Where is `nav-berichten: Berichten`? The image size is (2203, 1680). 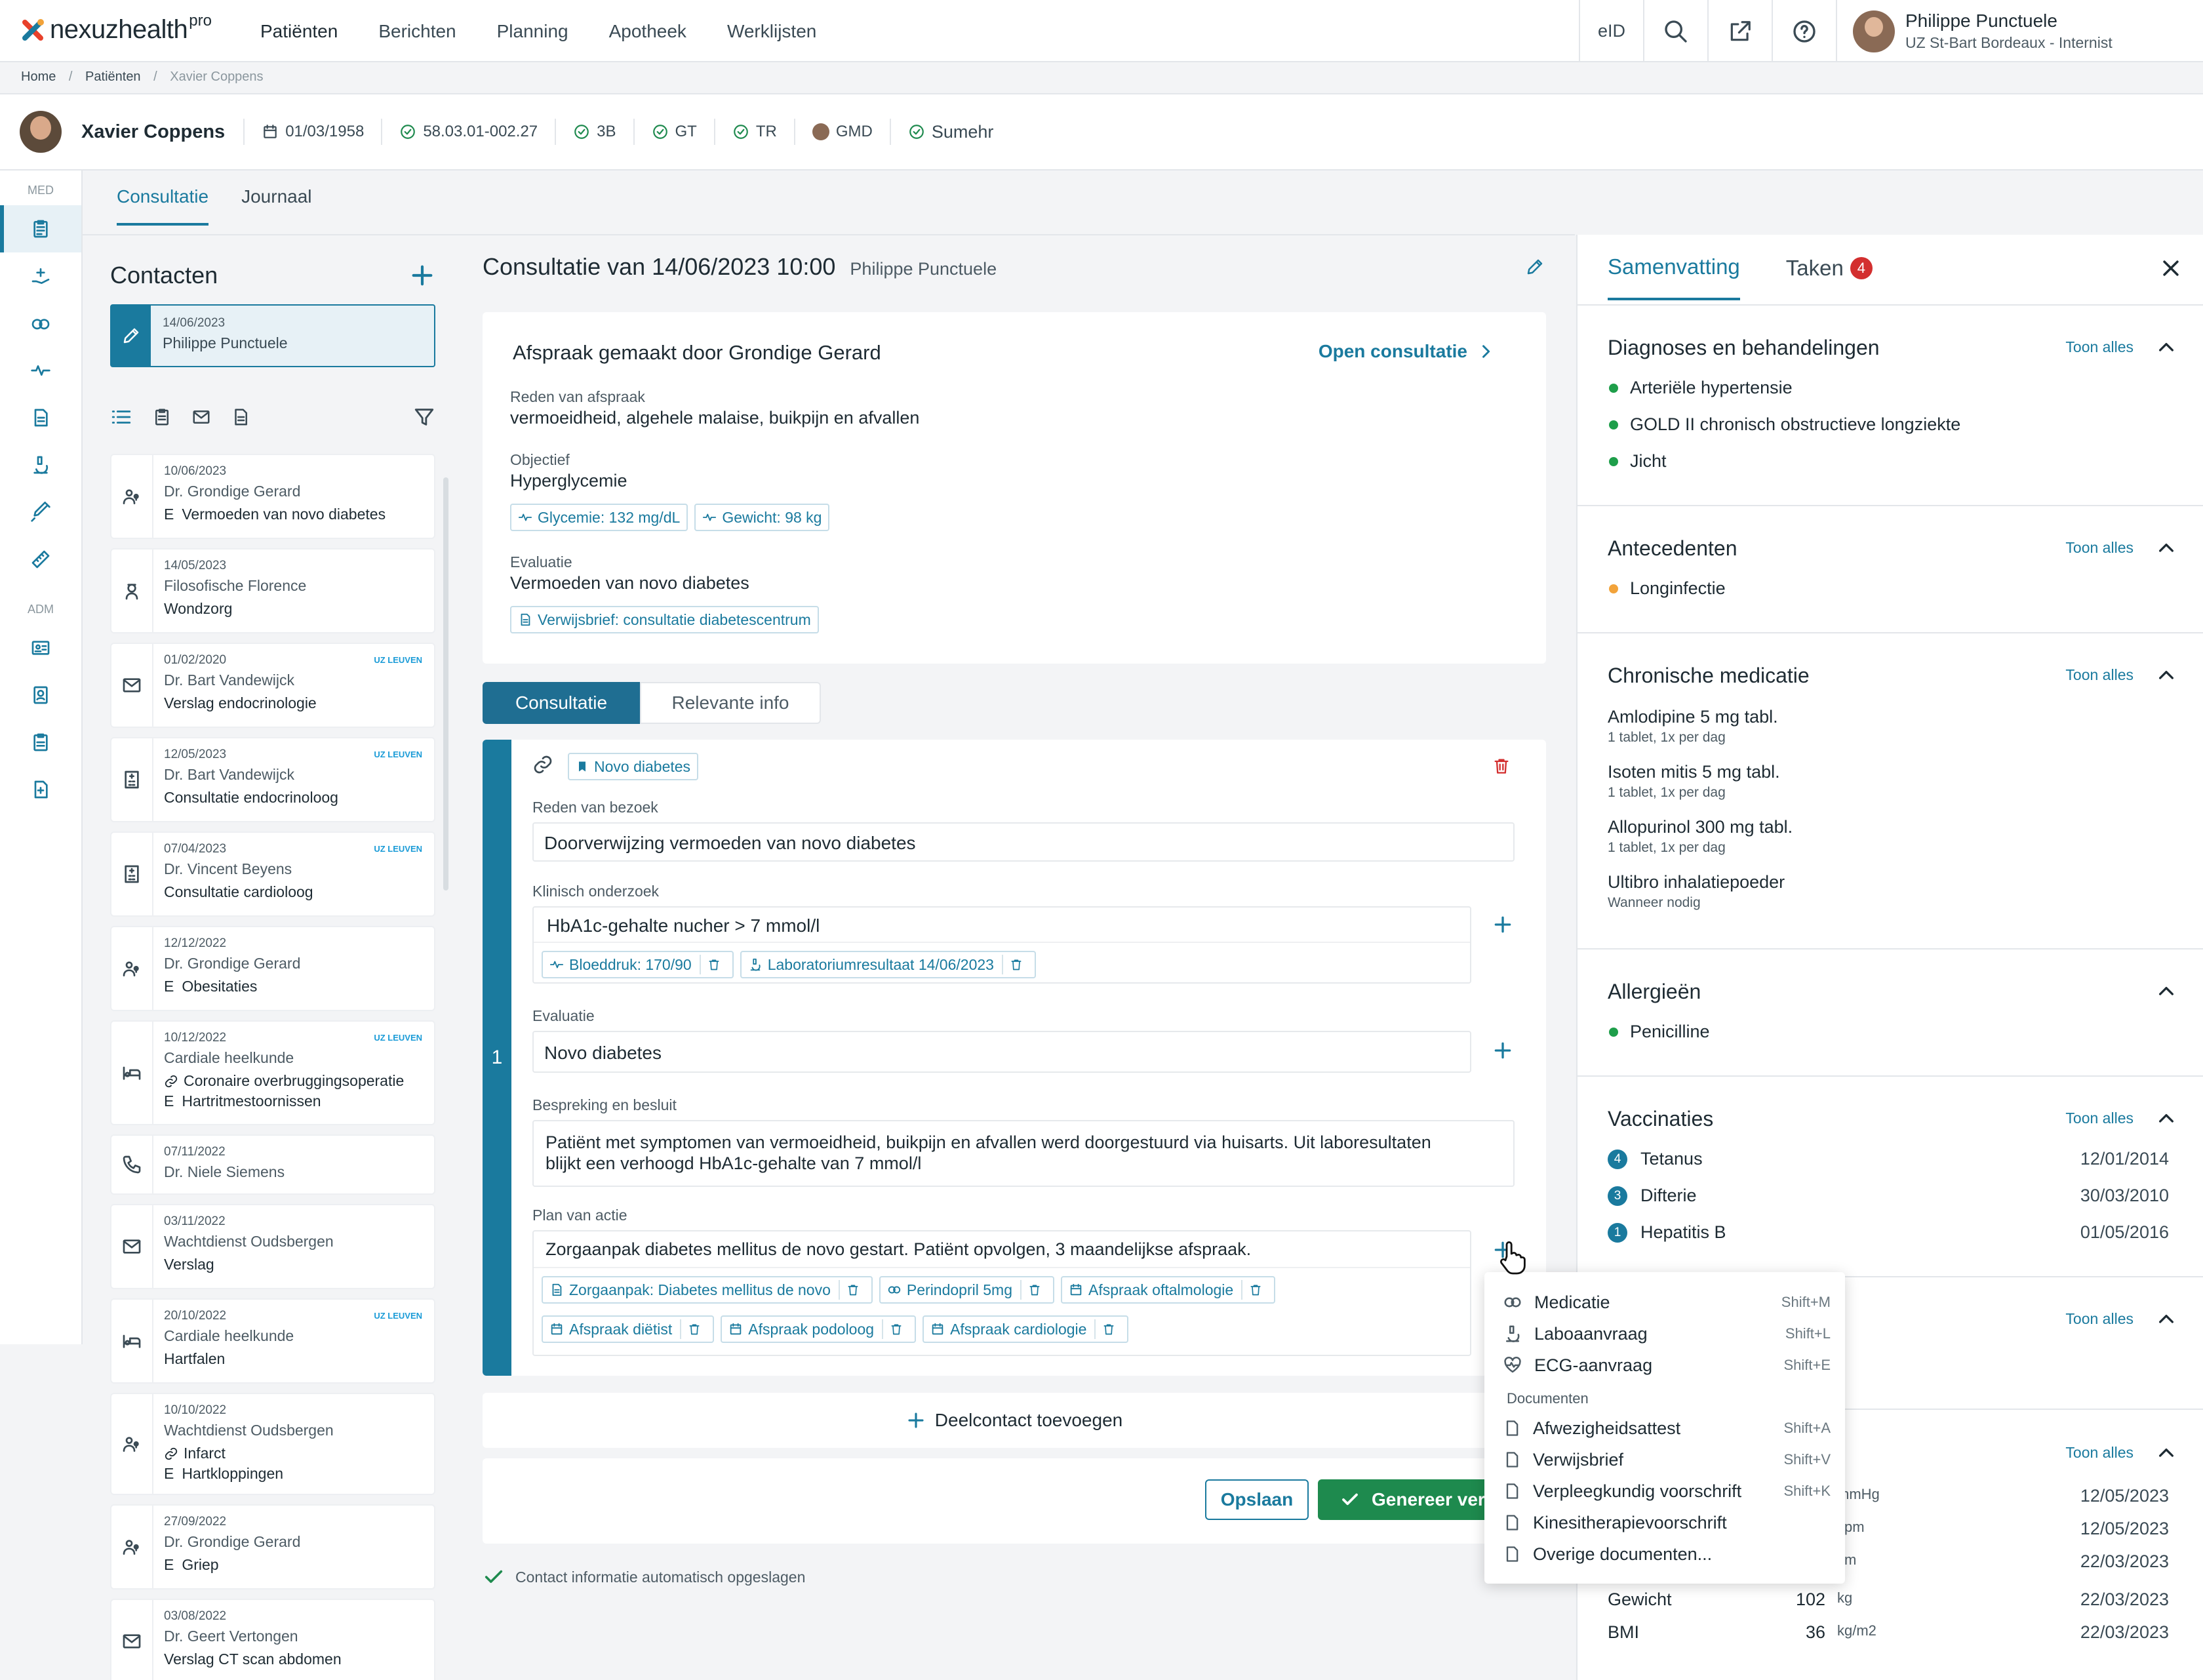
nav-berichten: Berichten is located at coordinates (417, 31).